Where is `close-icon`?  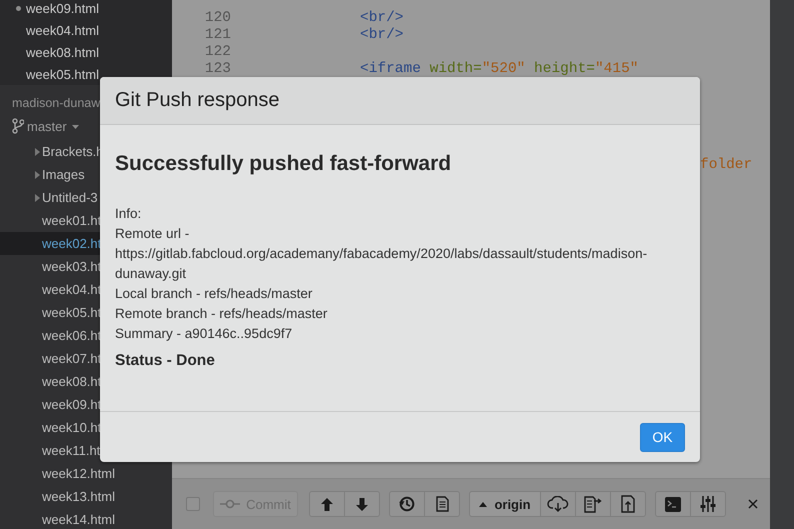 close-icon is located at coordinates (753, 504).